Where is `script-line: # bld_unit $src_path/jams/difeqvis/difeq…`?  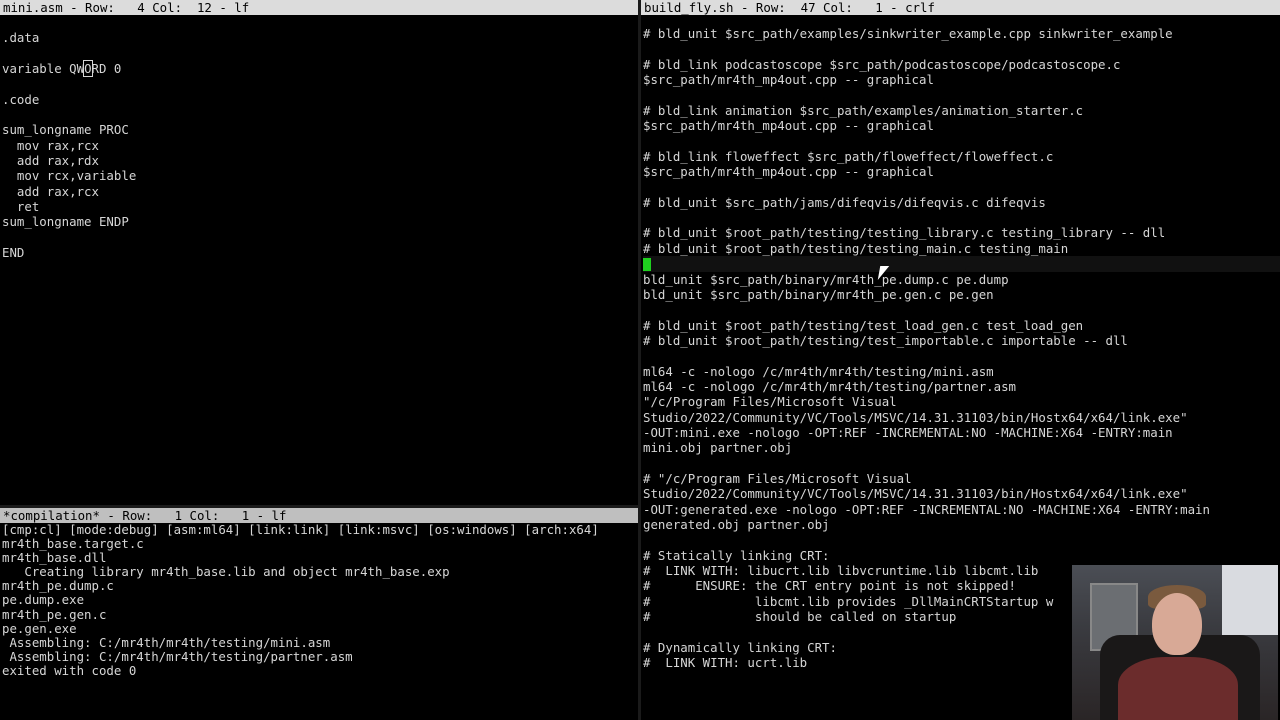
script-line: # bld_unit $src_path/jams/difeqvis/difeq… is located at coordinates (844, 202).